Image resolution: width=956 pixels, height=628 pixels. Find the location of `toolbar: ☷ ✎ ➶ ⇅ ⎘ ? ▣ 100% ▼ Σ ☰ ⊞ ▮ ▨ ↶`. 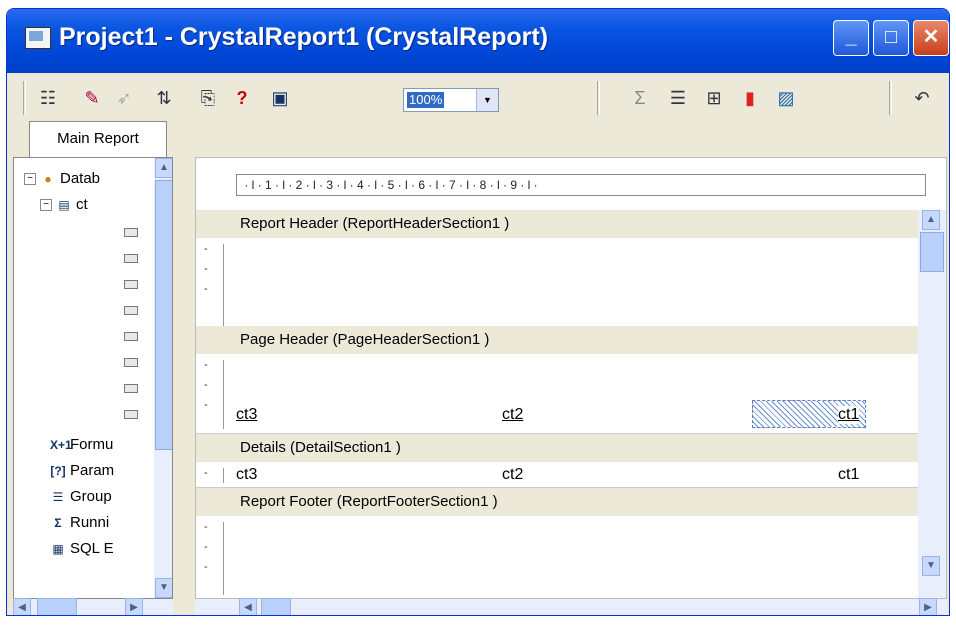

toolbar: ☷ ✎ ➶ ⇅ ⎘ ? ▣ 100% ▼ Σ ☰ ⊞ ▮ ▨ ↶ is located at coordinates (478, 97).